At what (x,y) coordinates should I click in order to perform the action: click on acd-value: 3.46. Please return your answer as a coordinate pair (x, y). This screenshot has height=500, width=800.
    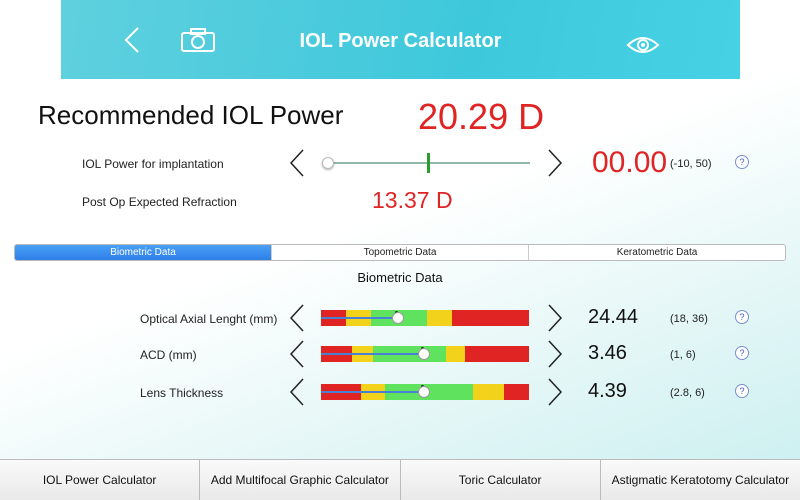
    Looking at the image, I should click on (607, 353).